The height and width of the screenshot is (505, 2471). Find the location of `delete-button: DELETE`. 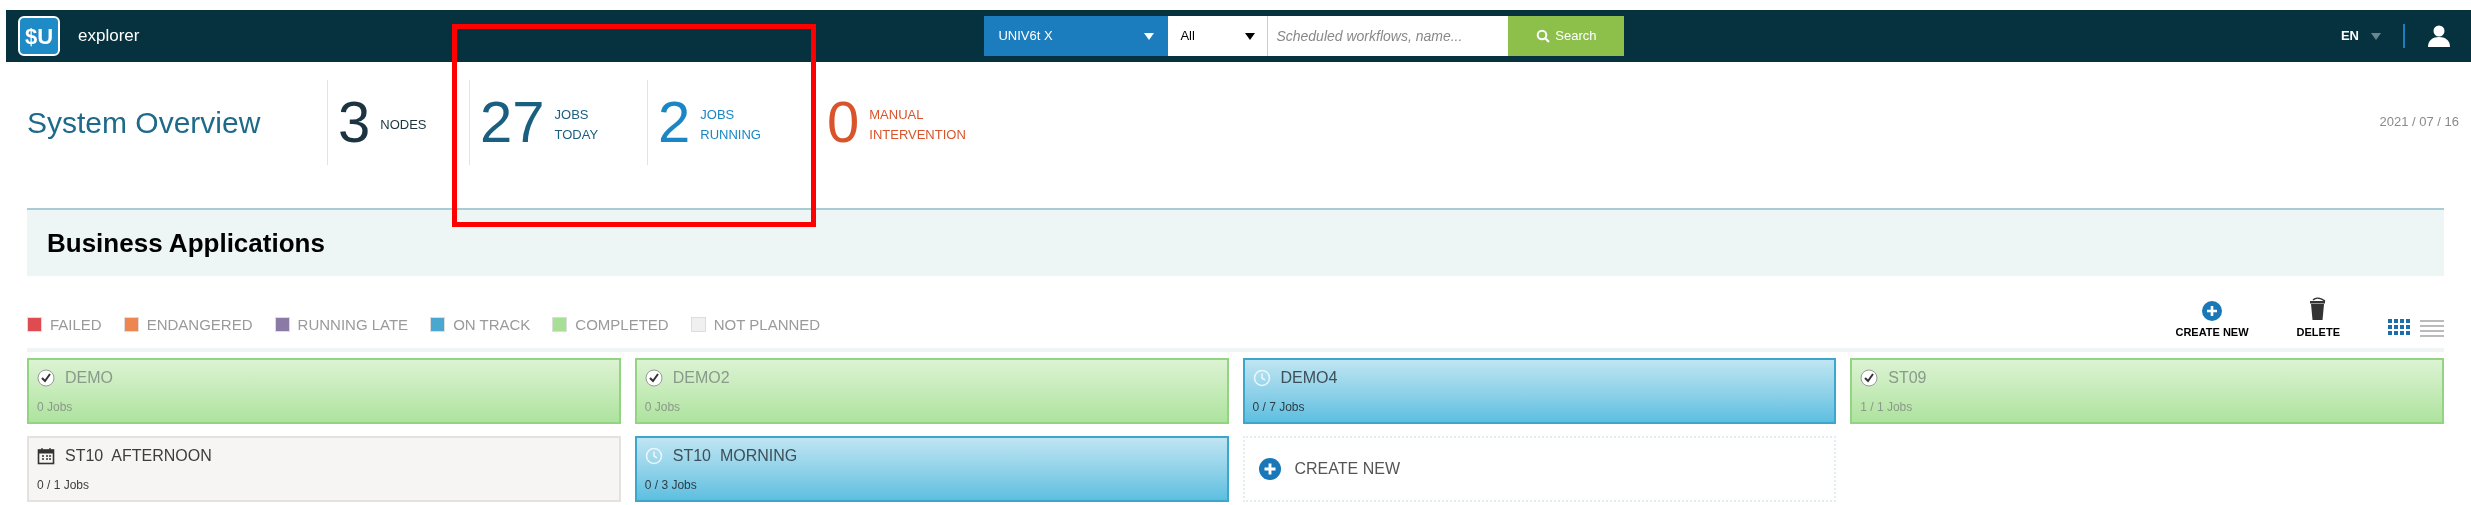

delete-button: DELETE is located at coordinates (2318, 318).